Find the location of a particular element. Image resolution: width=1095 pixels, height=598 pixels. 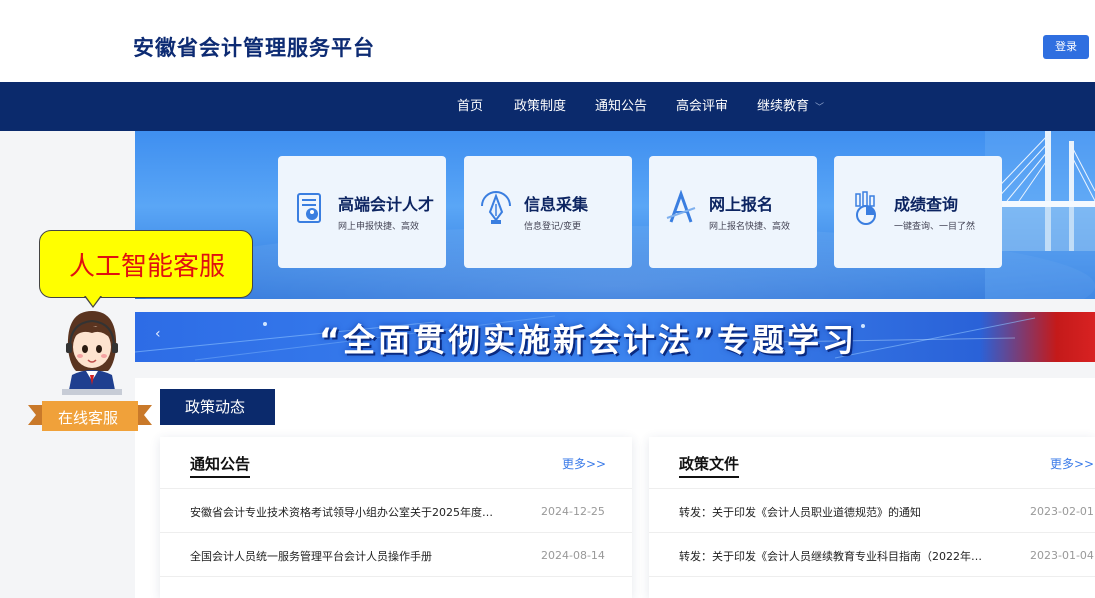

feature-card-register: 网上报名 网上报名快捷、高效 is located at coordinates (733, 212).